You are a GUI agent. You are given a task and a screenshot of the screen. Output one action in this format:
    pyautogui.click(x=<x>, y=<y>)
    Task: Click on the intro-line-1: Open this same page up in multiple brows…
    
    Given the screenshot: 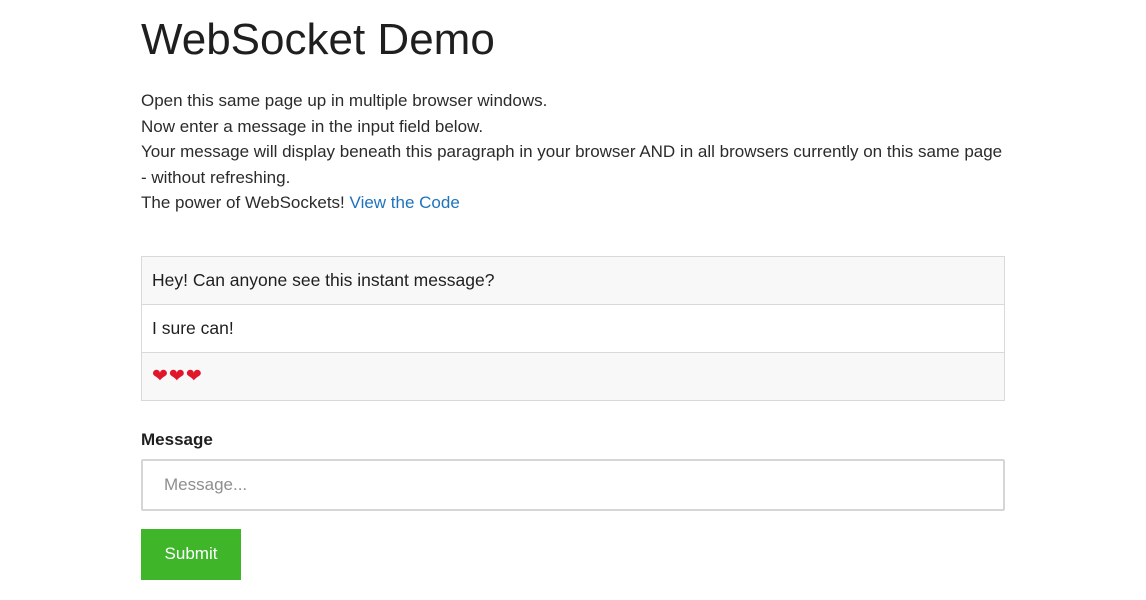 What is the action you would take?
    pyautogui.click(x=344, y=100)
    